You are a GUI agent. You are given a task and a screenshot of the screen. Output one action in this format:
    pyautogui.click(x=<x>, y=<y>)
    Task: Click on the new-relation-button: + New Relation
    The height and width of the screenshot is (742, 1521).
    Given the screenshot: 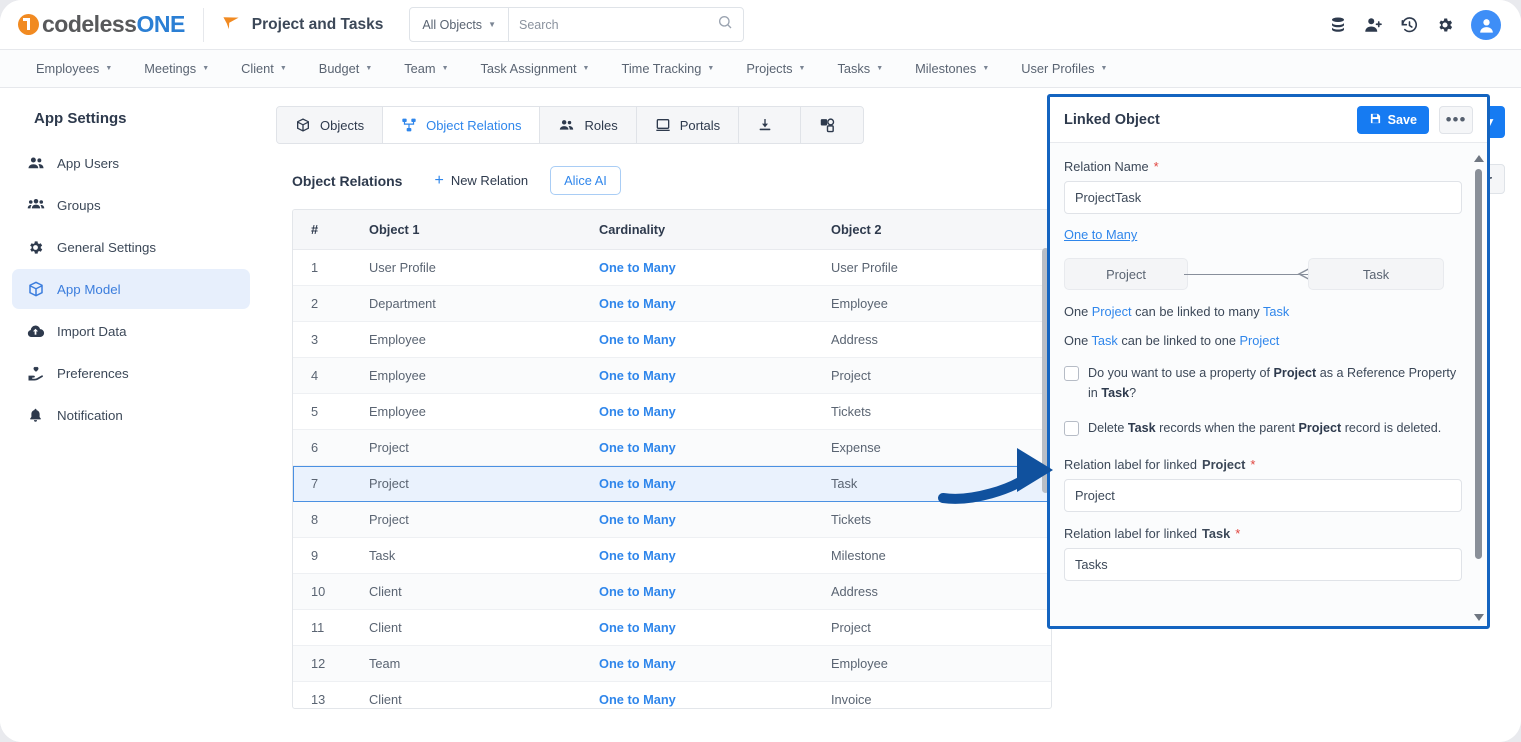 What is the action you would take?
    pyautogui.click(x=481, y=180)
    